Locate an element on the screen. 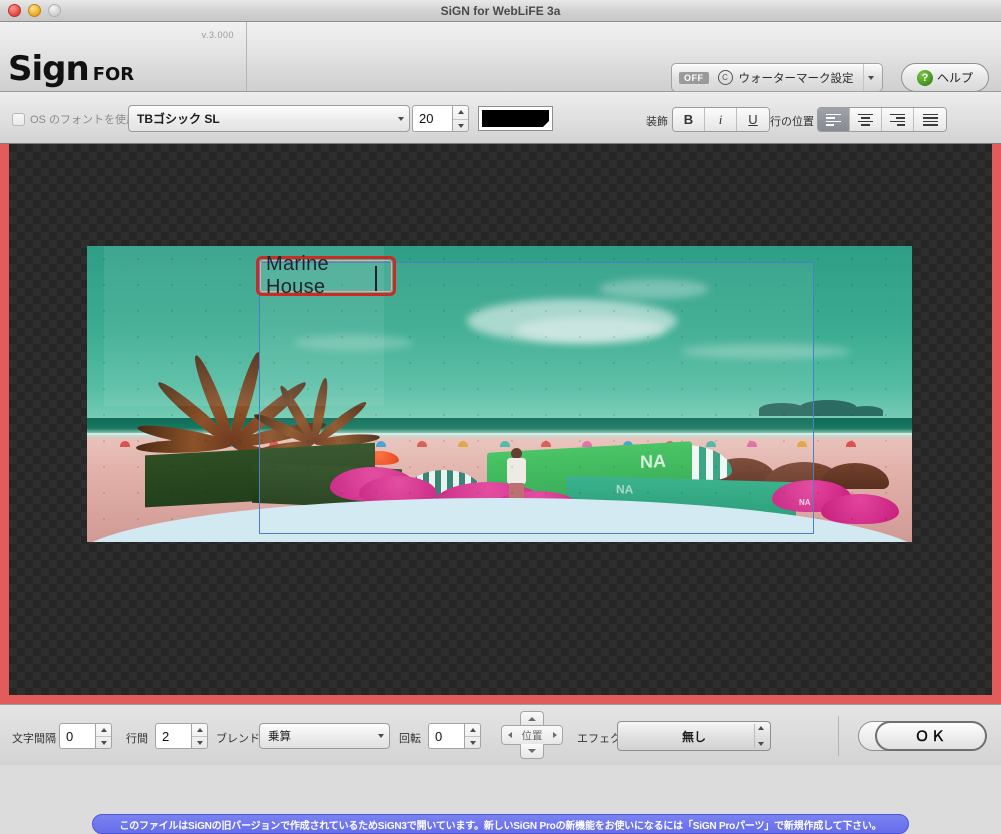  font-family-select: TBゴシック SL is located at coordinates (269, 118).